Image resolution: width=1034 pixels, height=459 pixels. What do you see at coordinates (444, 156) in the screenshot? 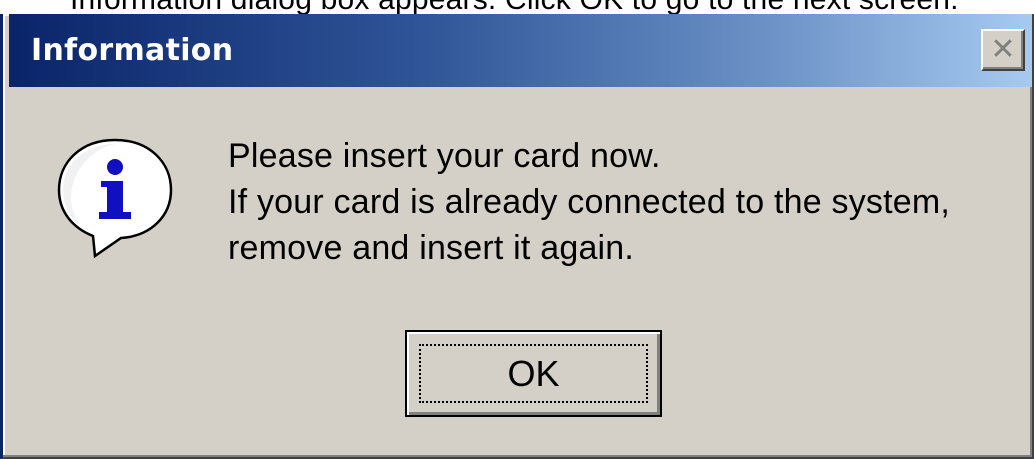
I see `message-line: Please insert your card now.` at bounding box center [444, 156].